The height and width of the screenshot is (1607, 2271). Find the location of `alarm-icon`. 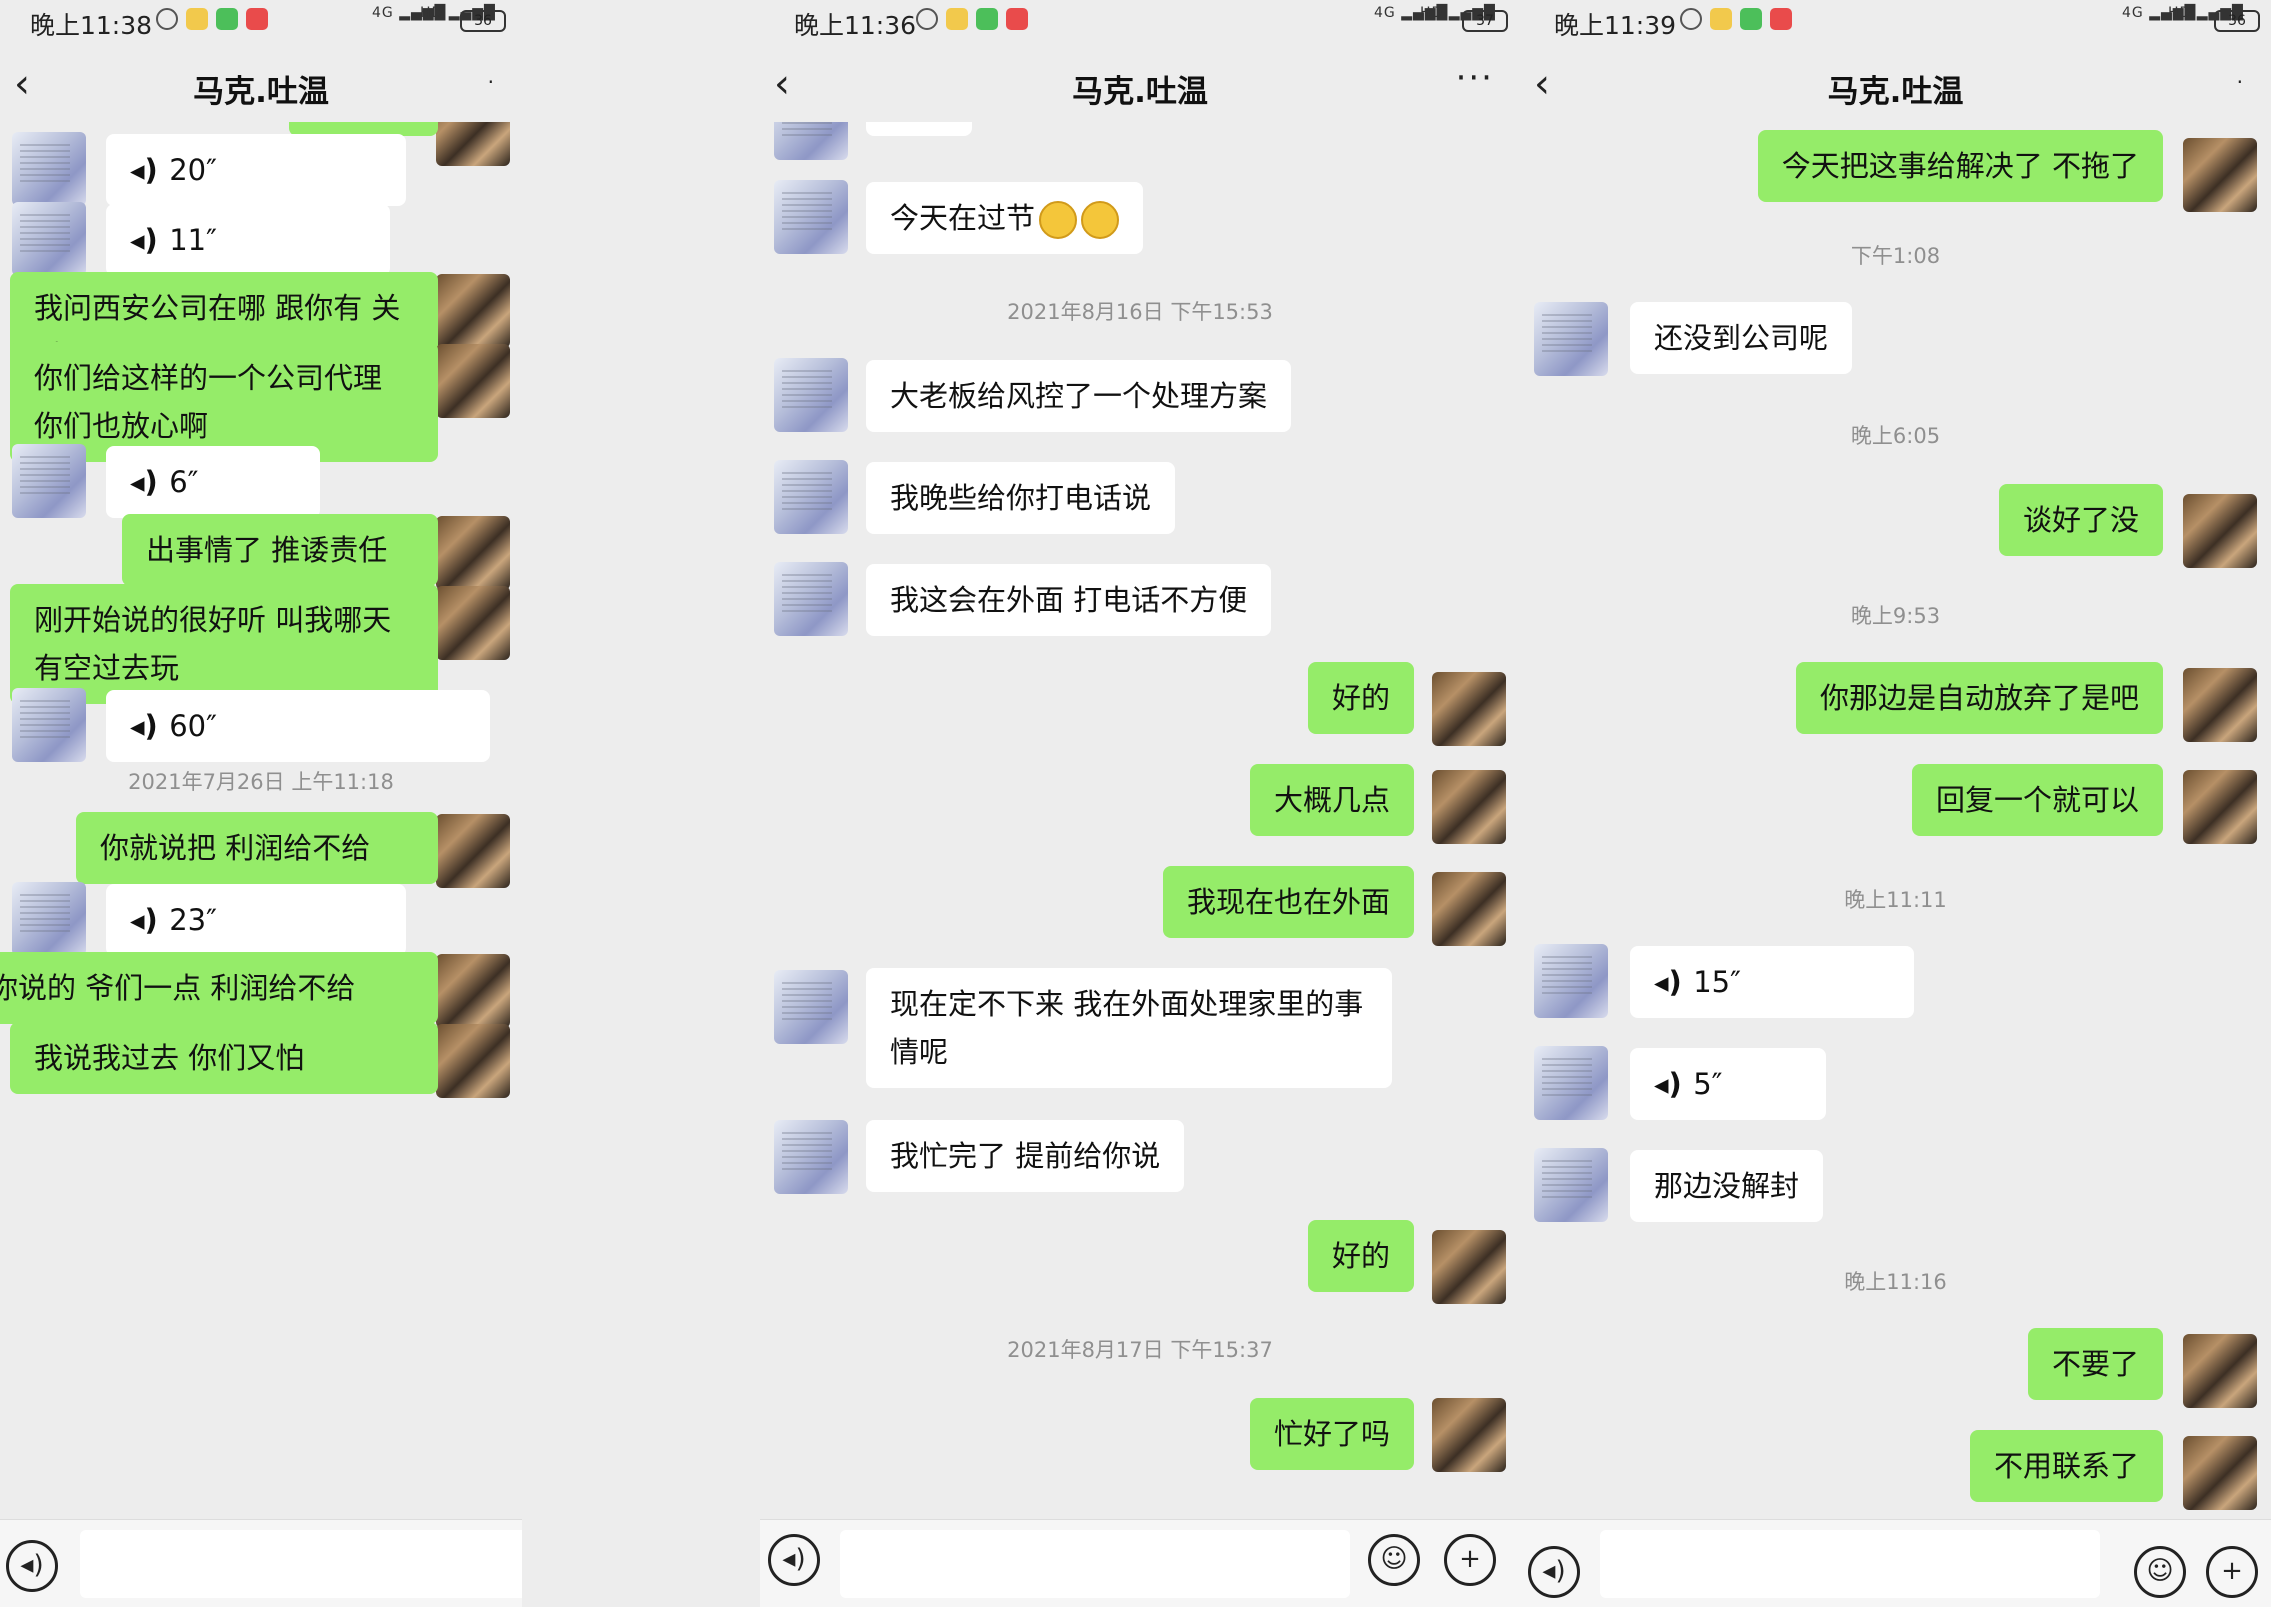

alarm-icon is located at coordinates (167, 19).